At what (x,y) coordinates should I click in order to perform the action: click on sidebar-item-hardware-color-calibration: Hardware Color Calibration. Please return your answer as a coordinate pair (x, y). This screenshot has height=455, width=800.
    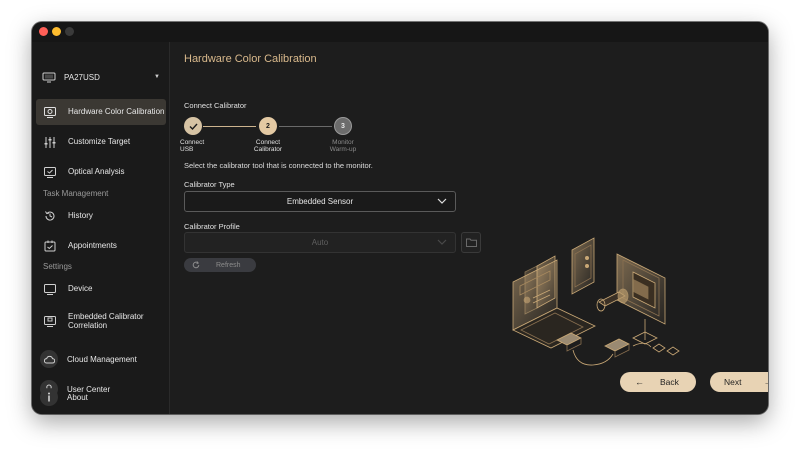
    Looking at the image, I should click on (101, 112).